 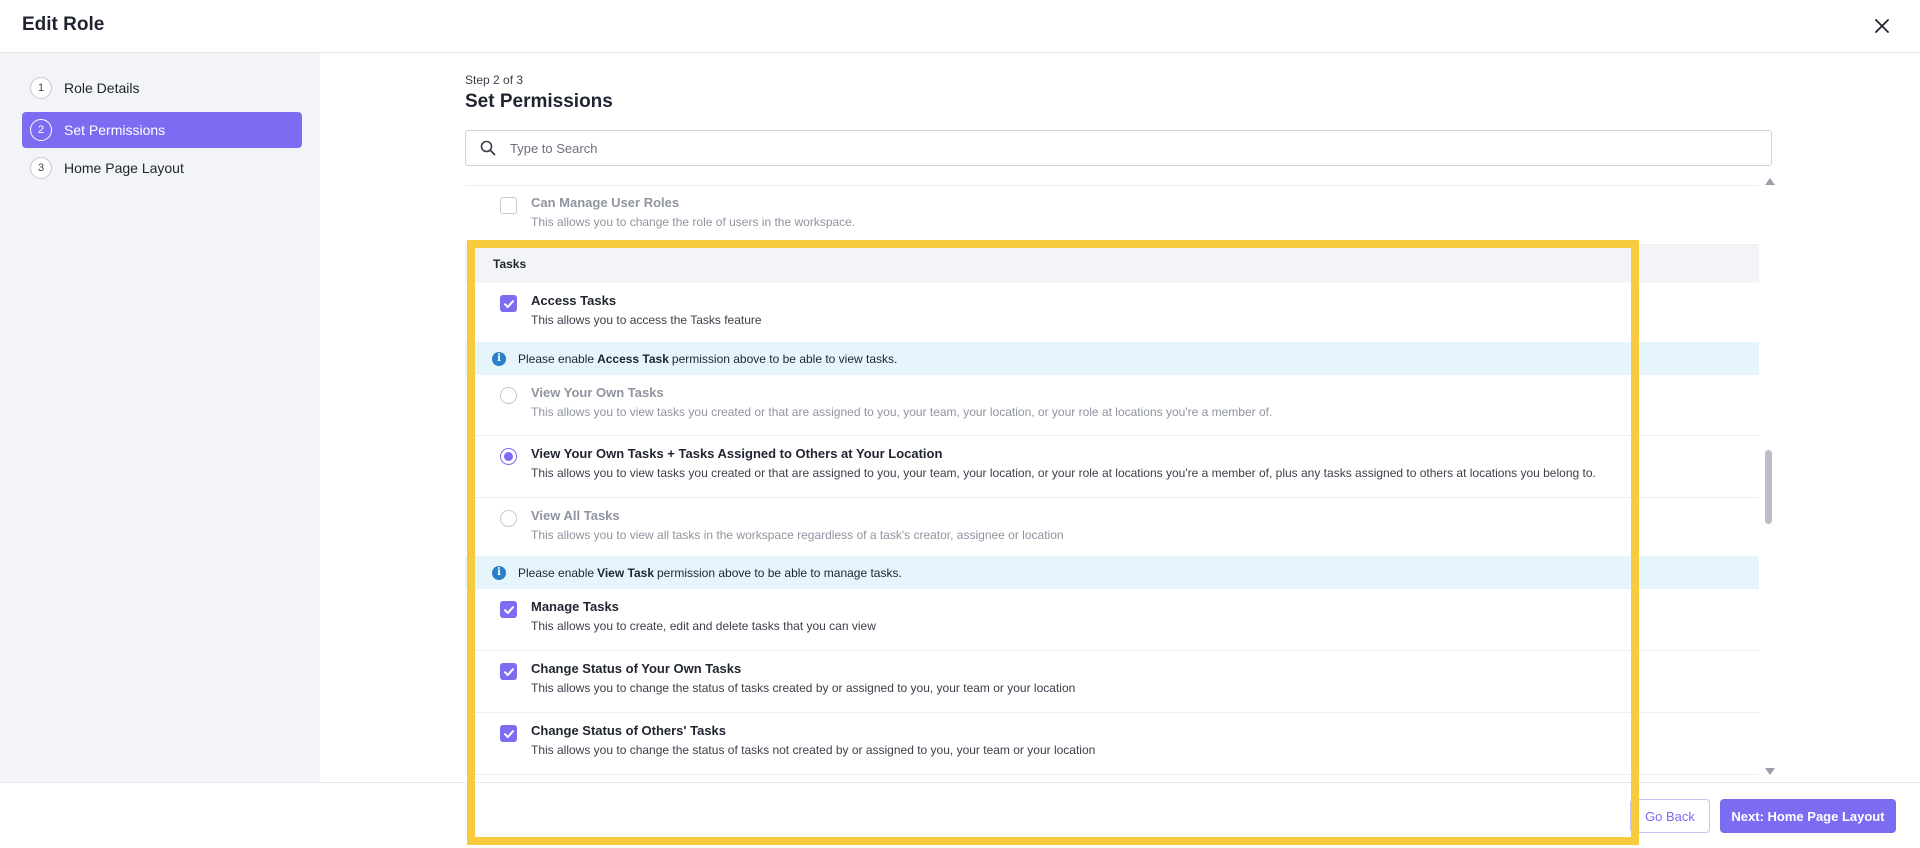 I want to click on go-back-button: Go Back, so click(x=1670, y=816).